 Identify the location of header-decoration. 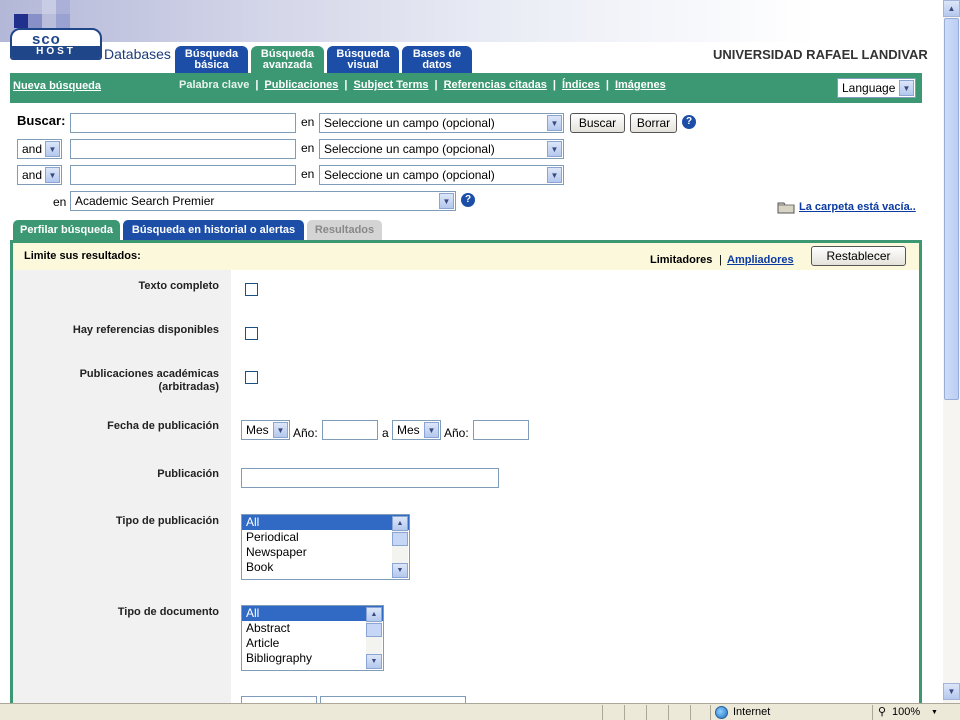
(480, 21).